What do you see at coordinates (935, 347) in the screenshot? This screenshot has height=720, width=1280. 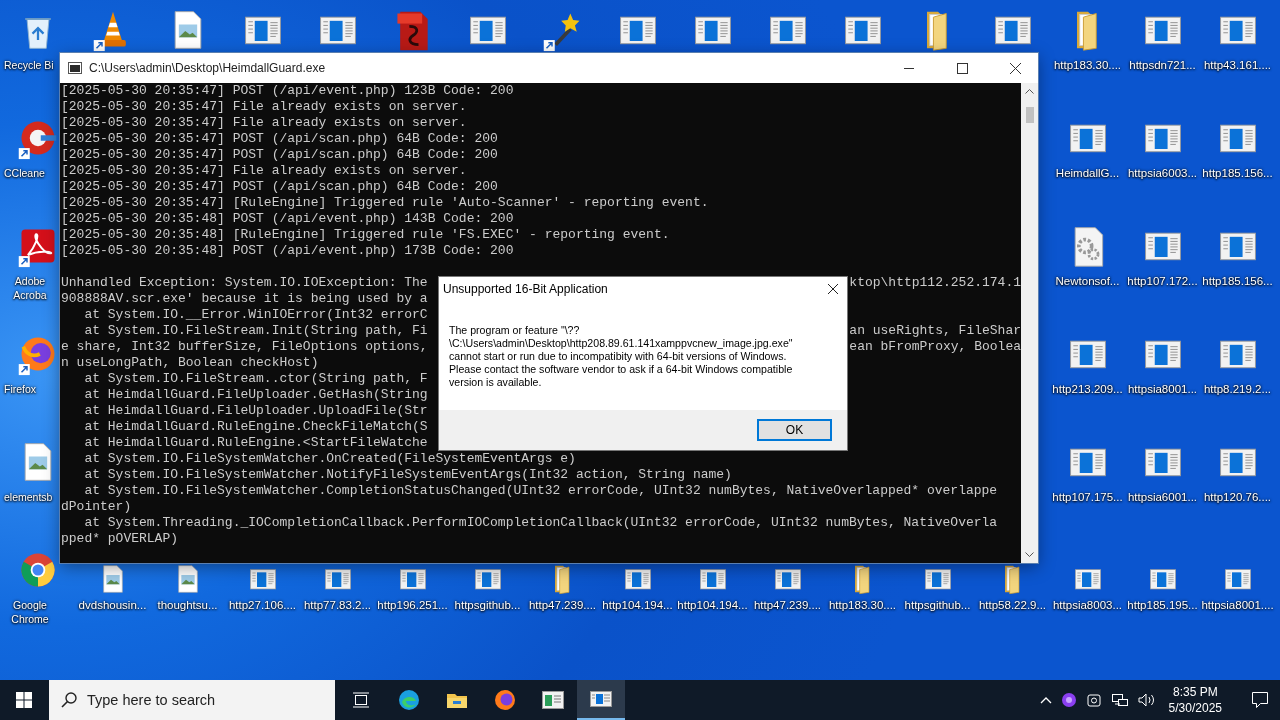 I see `console-line: ean bFromProxy, Boolea` at bounding box center [935, 347].